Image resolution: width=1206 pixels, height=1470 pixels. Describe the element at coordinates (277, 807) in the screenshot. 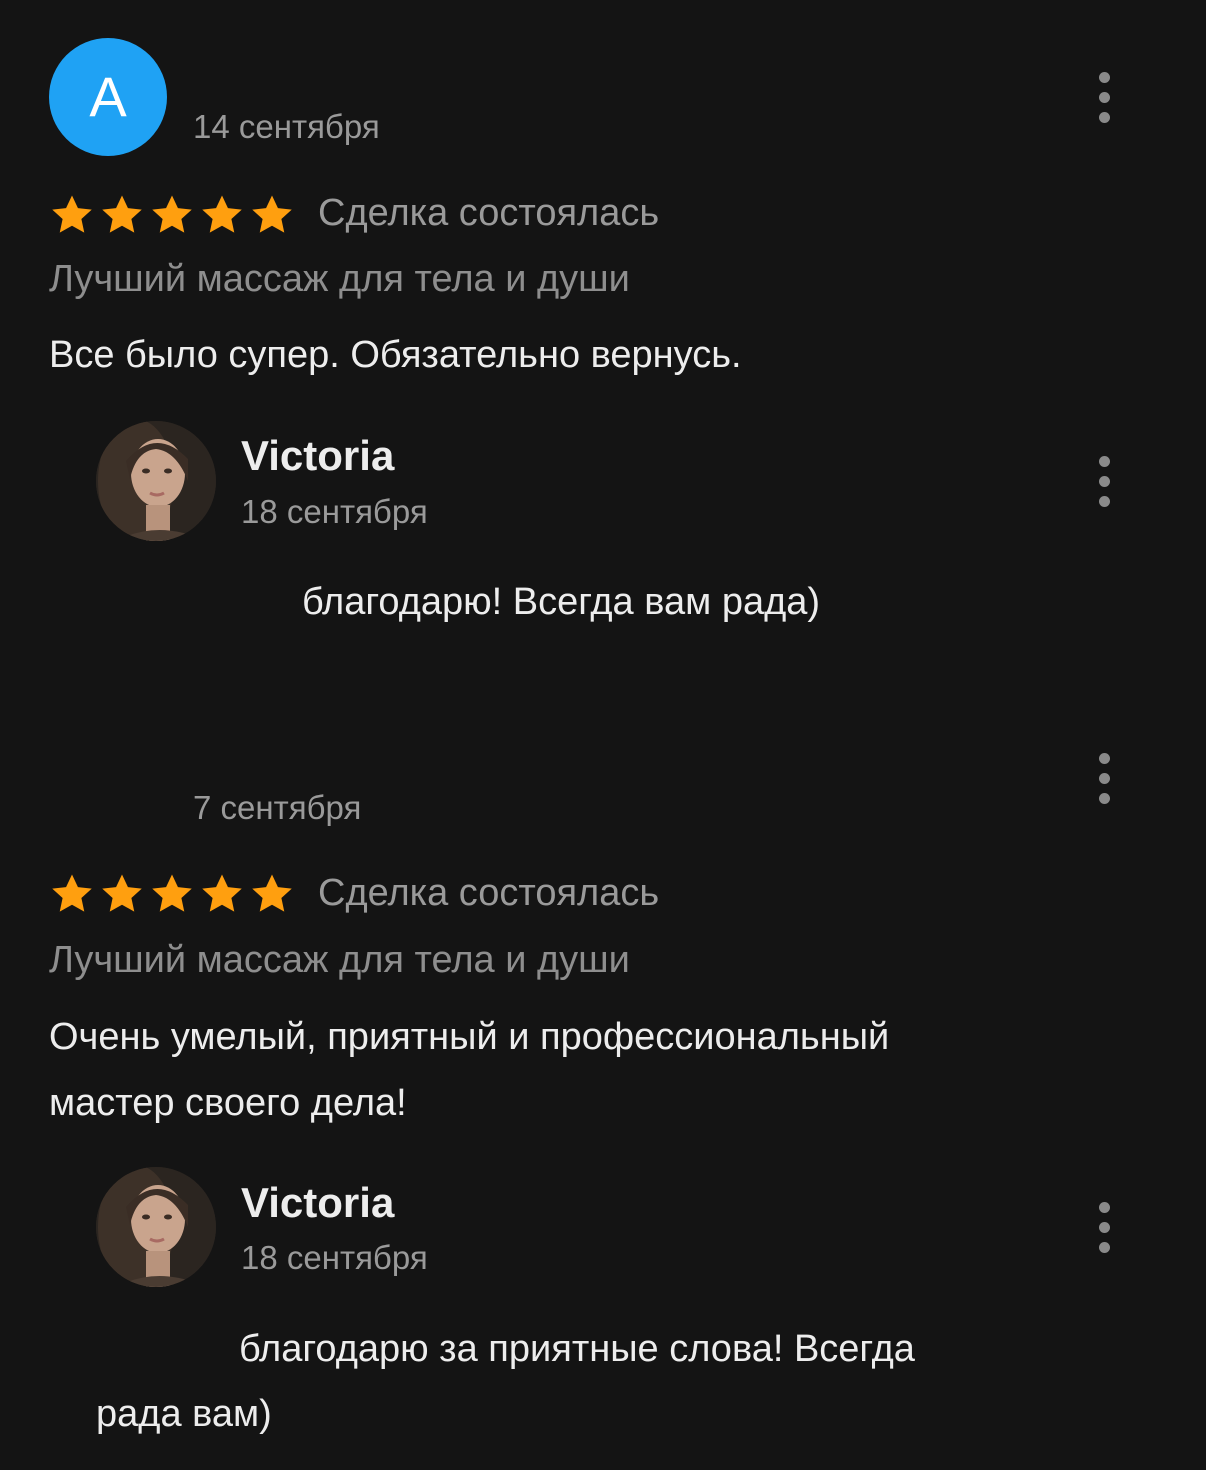

I see `review-date: 7 сентября` at that location.